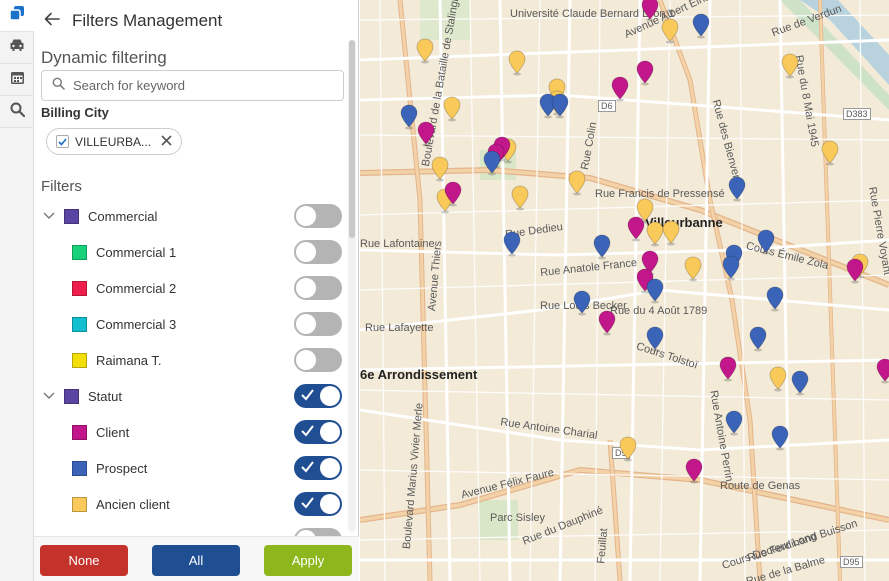 The image size is (889, 581). What do you see at coordinates (196, 432) in the screenshot?
I see `filter-item-client: Client` at bounding box center [196, 432].